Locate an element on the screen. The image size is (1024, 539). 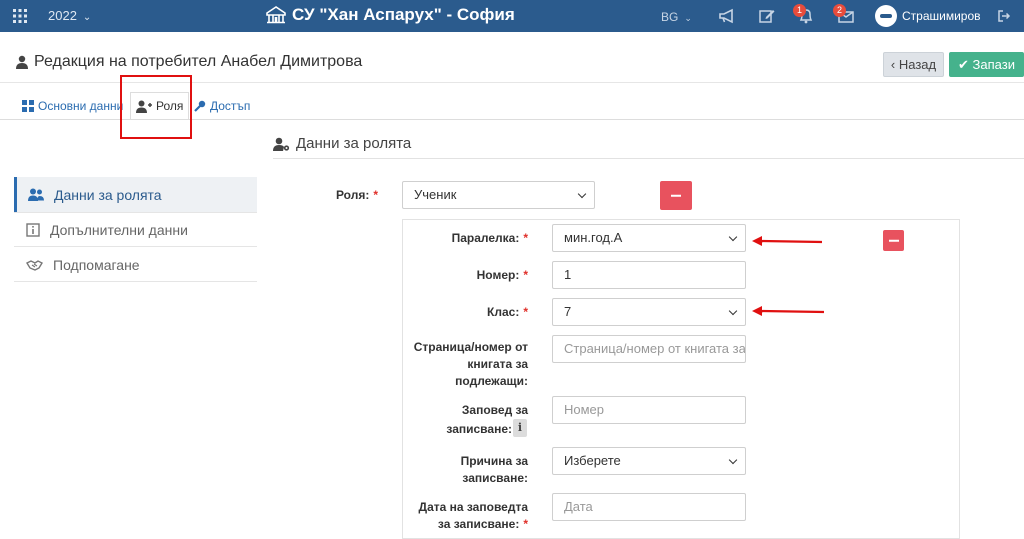
back-button: ‹ Назад is located at coordinates (913, 64).